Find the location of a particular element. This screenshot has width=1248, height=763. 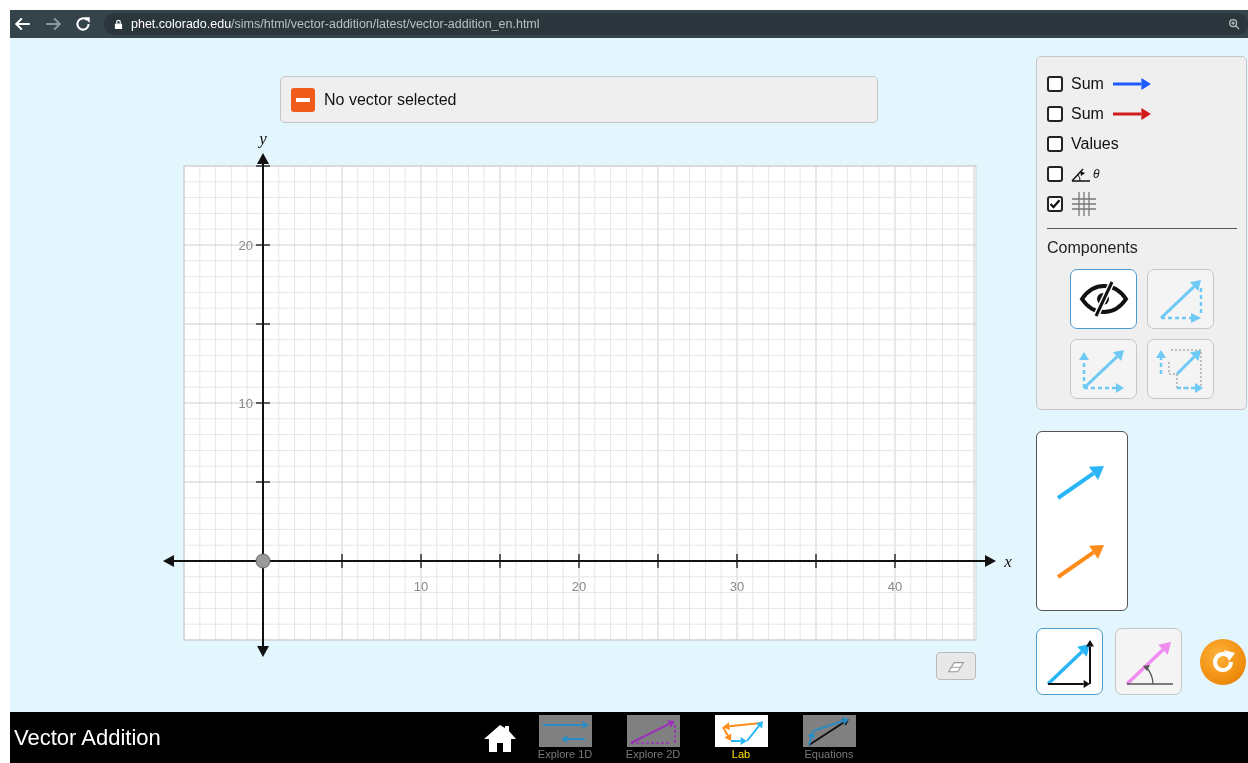

tick-label: 30 is located at coordinates (737, 586).